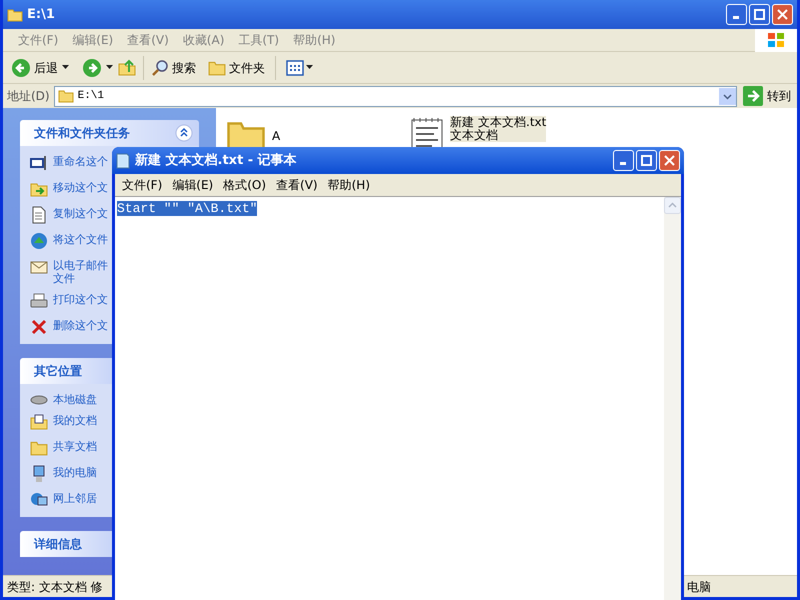 The width and height of the screenshot is (800, 600). I want to click on panel-title: 详细信息, so click(58, 544).